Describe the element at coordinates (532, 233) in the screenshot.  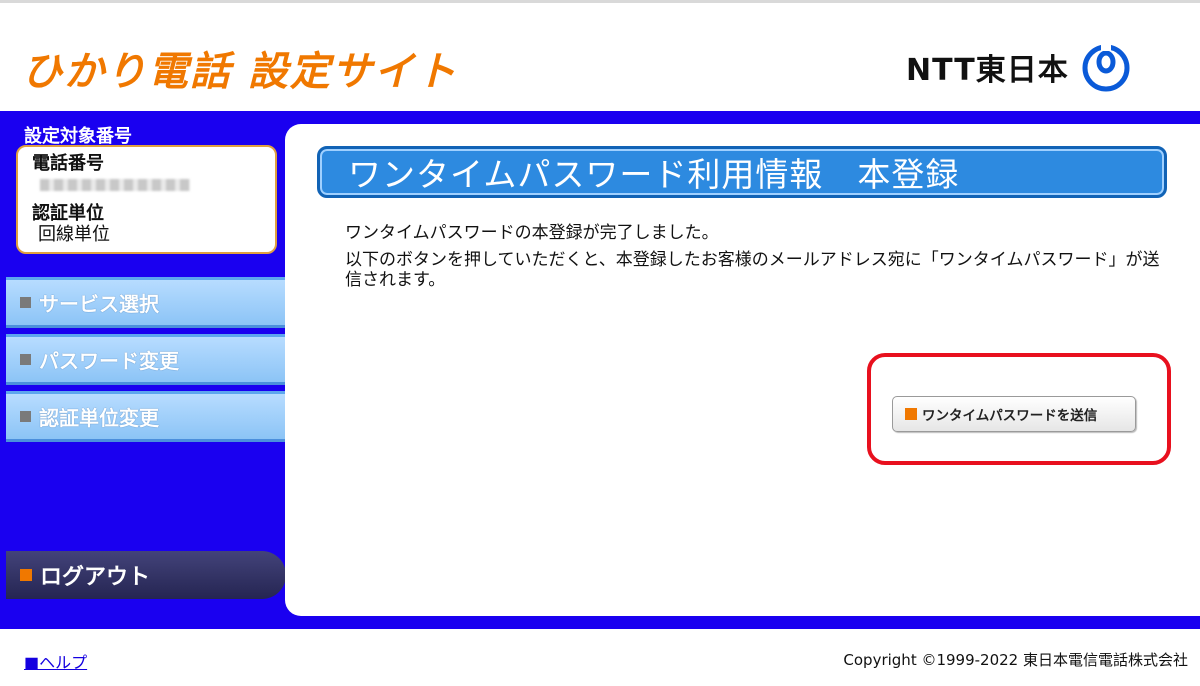
I see `completion-message: ワンタイムパスワードの本登録が完了しました。` at that location.